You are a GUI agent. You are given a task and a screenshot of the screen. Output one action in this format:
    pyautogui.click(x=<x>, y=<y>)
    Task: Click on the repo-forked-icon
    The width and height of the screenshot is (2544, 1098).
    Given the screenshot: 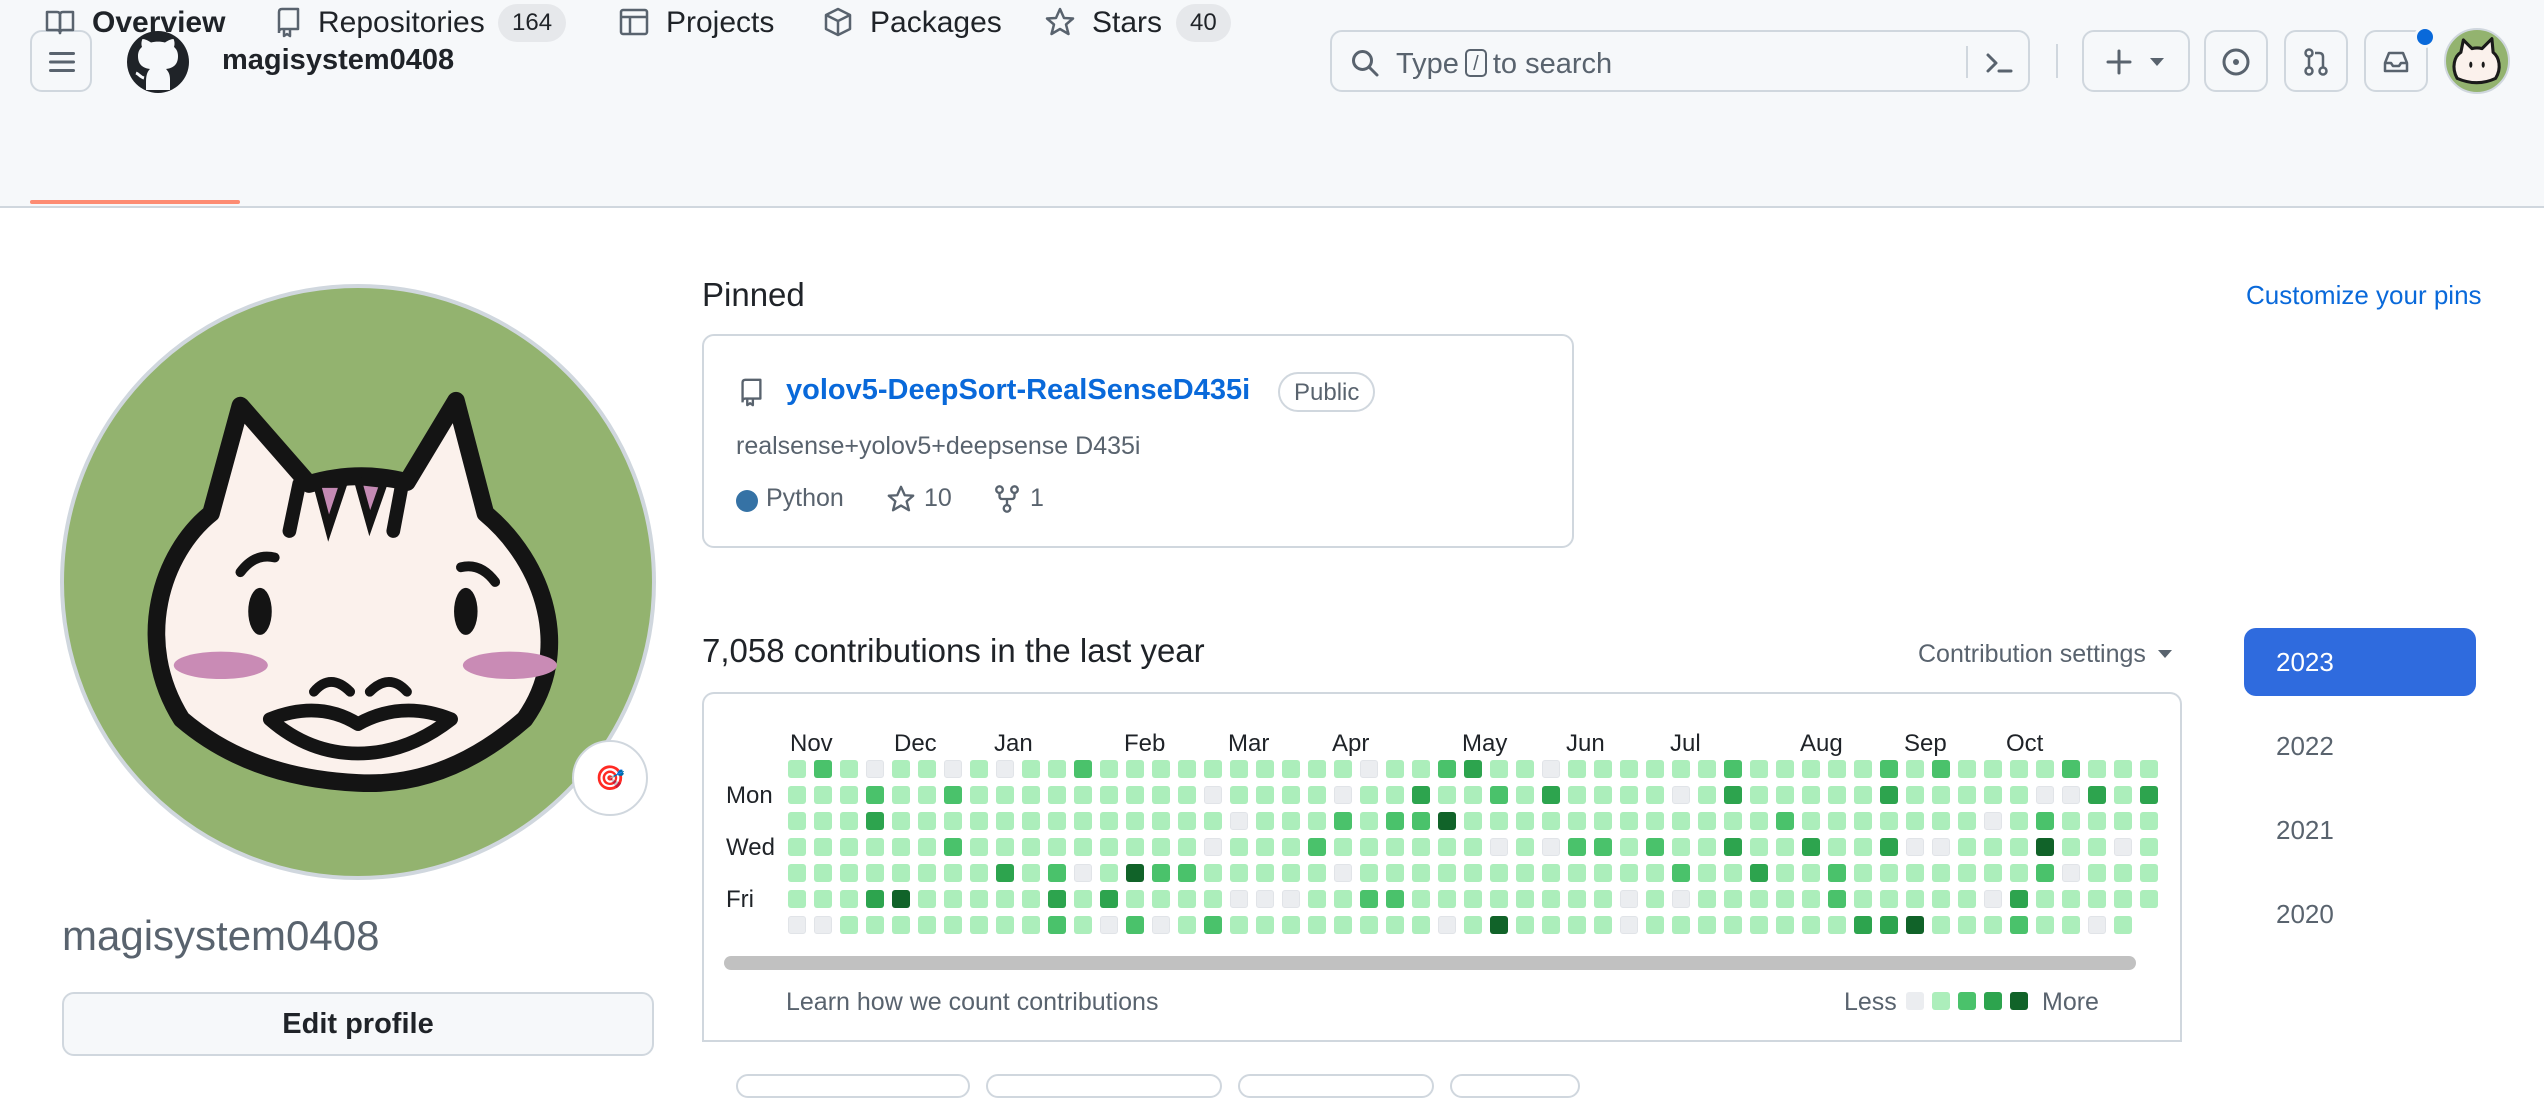 What is the action you would take?
    pyautogui.click(x=1007, y=499)
    